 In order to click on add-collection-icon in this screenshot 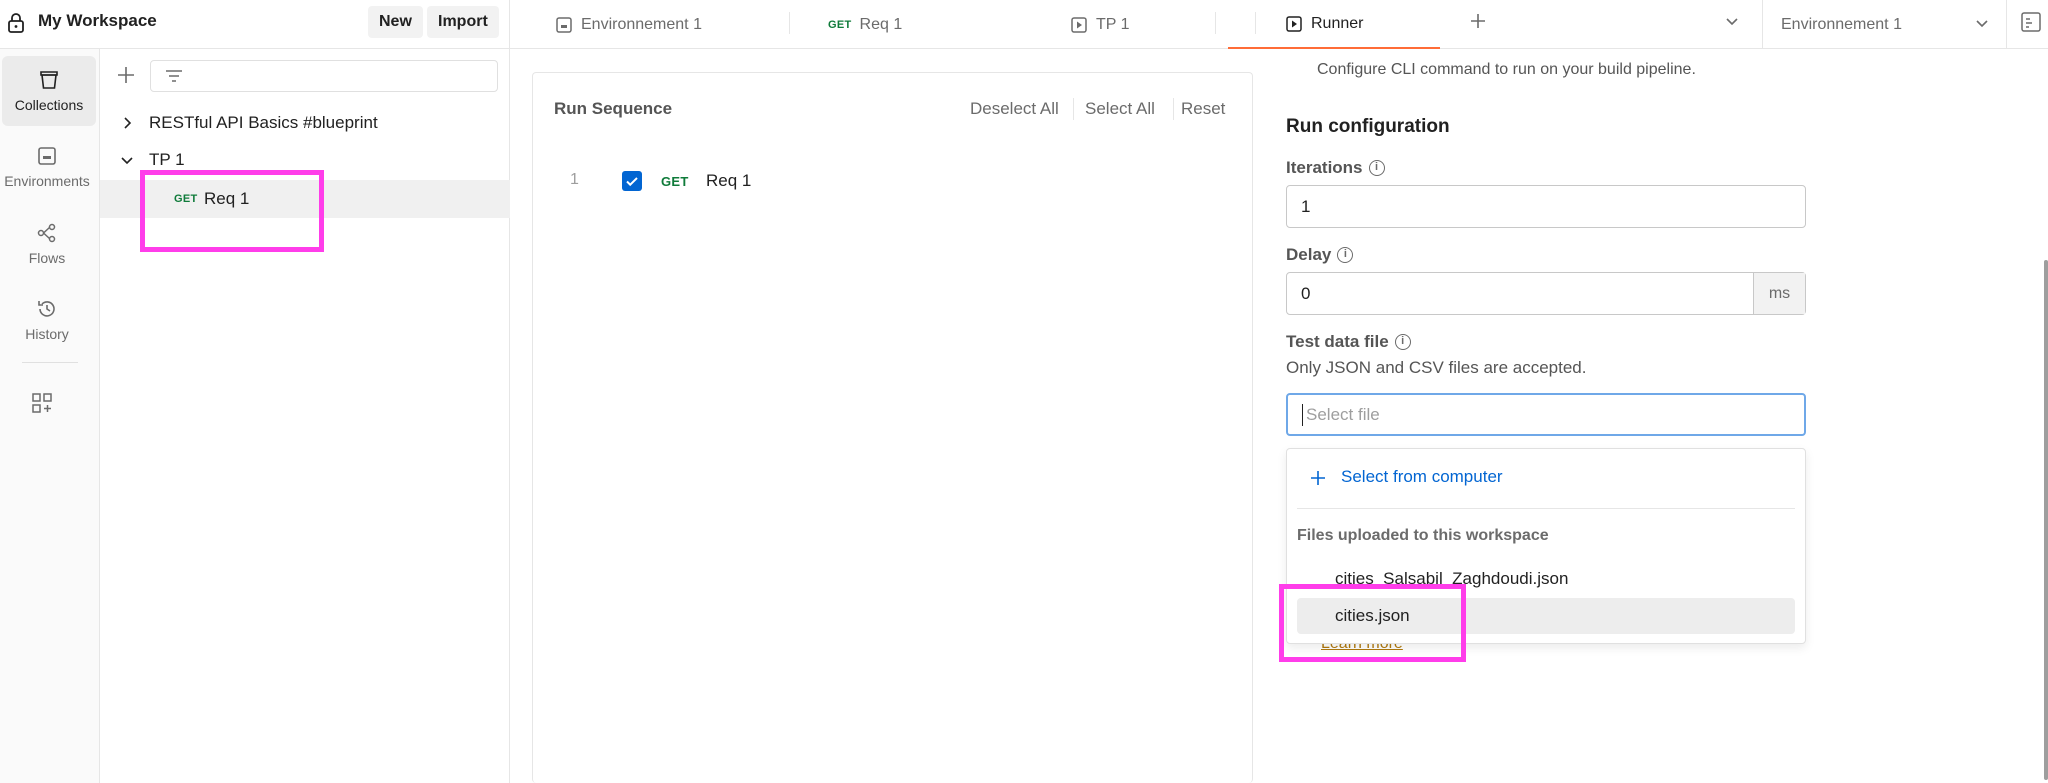, I will do `click(126, 75)`.